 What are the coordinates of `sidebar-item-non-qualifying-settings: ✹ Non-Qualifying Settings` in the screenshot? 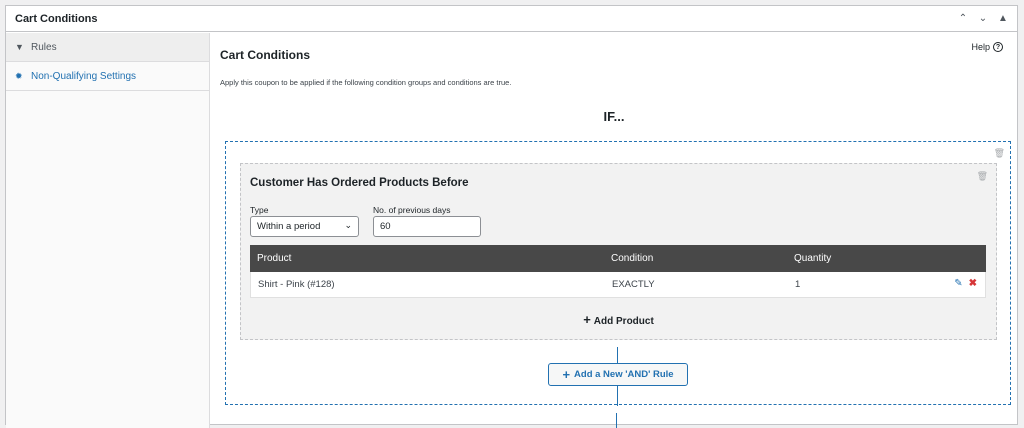 It's located at (107, 76).